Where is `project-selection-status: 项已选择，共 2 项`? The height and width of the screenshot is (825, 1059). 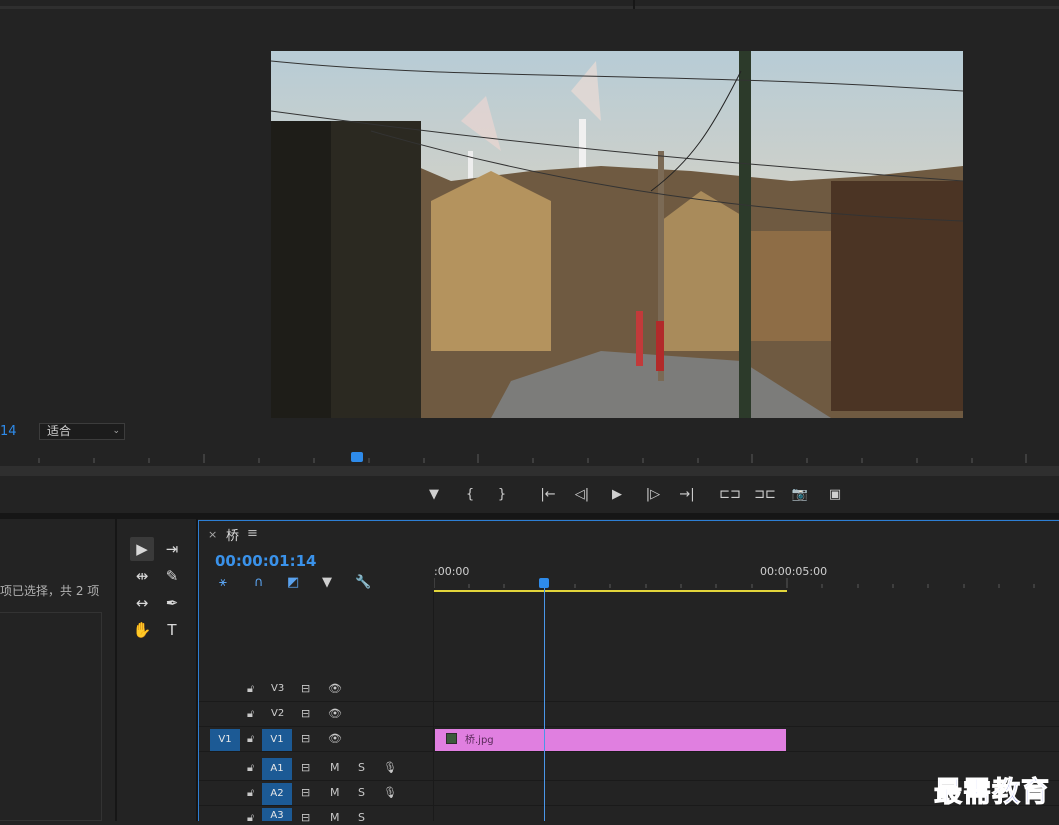
project-selection-status: 项已选择，共 2 项 is located at coordinates (50, 591).